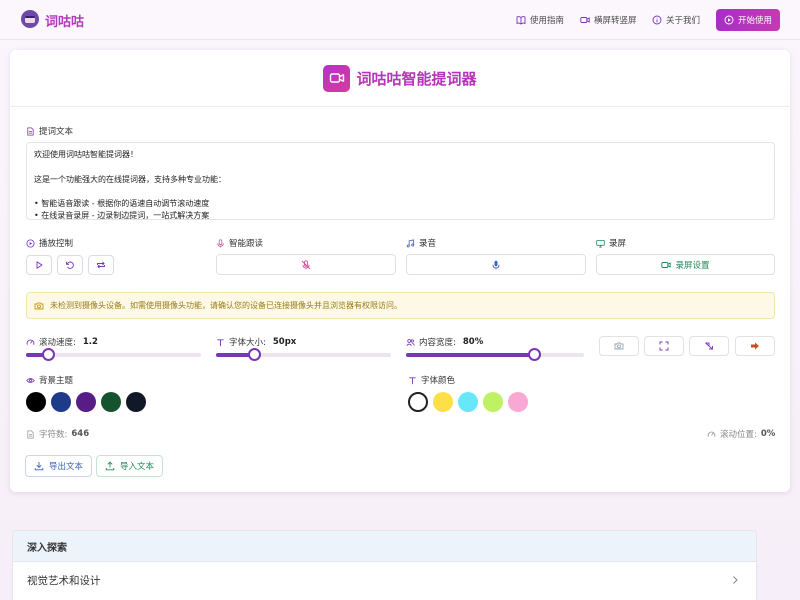 The height and width of the screenshot is (600, 800). What do you see at coordinates (400, 20) in the screenshot?
I see `top-navbar: 词咕咕 使用指南 横屏转竖屏 关于我们 开始使用` at bounding box center [400, 20].